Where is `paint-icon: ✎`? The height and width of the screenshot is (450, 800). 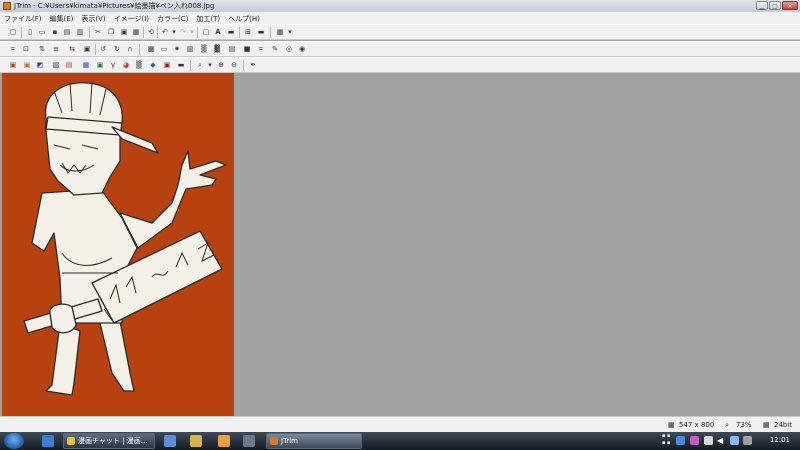
paint-icon: ✎ is located at coordinates (275, 49).